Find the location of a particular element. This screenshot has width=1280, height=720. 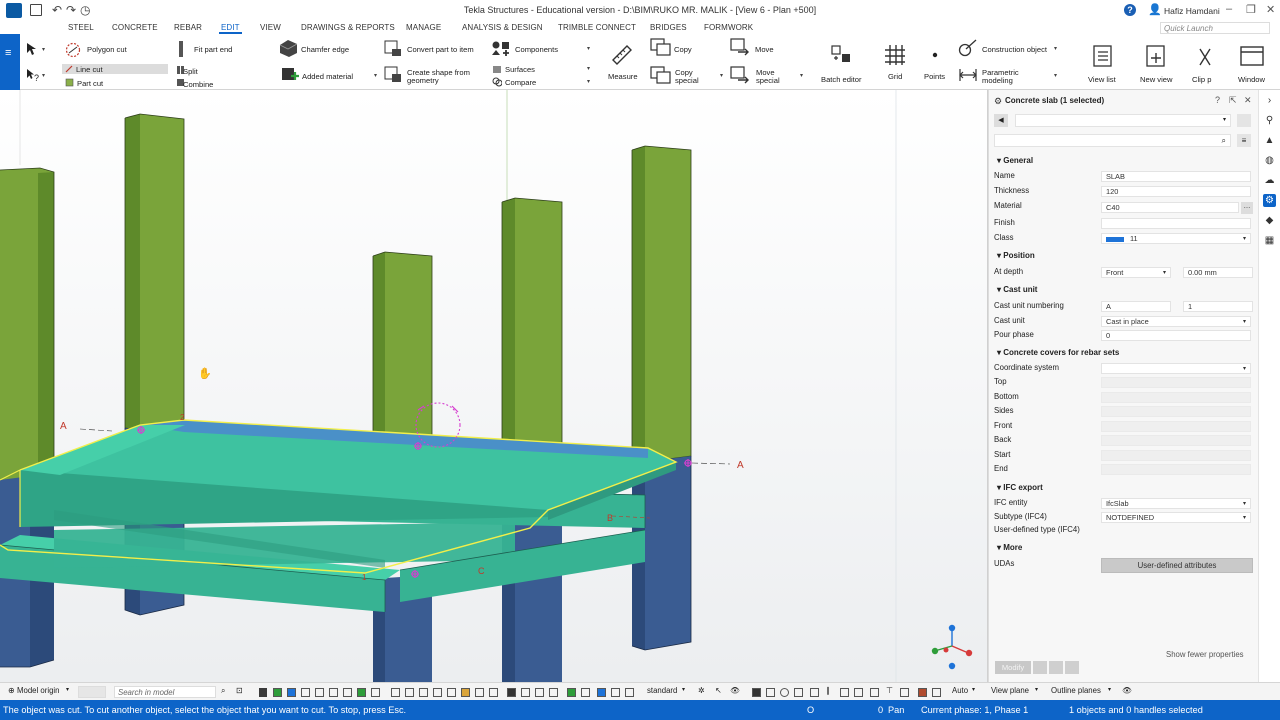

copy-special-line2: special is located at coordinates (687, 80).